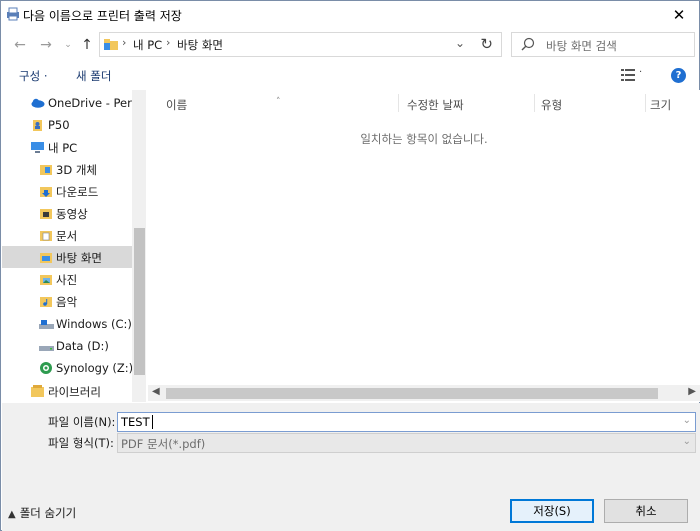  Describe the element at coordinates (687, 441) in the screenshot. I see `filetype-dropdown-icon: ⌄` at that location.